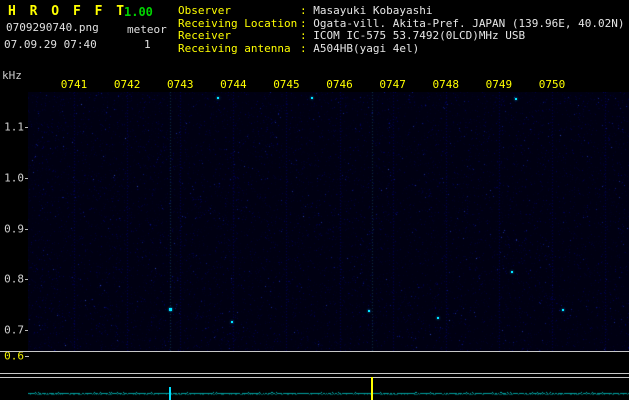  I want to click on event-marker-line, so click(372, 388).